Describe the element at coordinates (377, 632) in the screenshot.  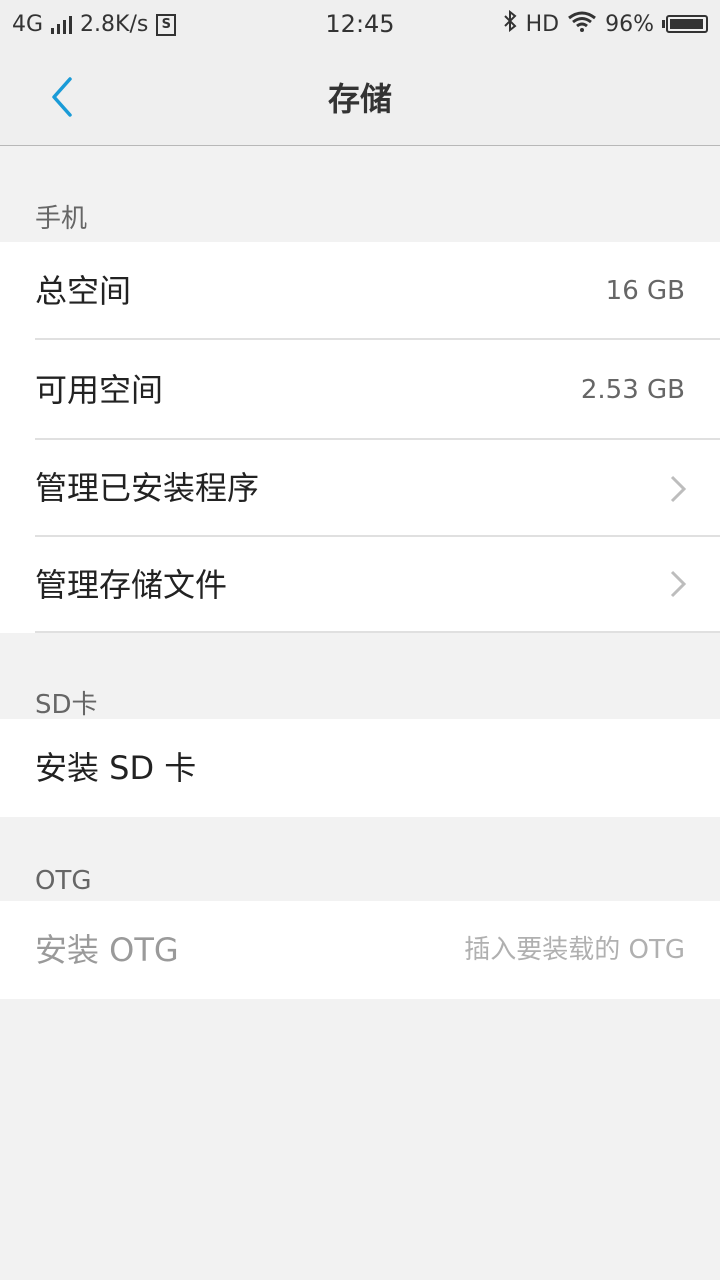
I see `divider` at that location.